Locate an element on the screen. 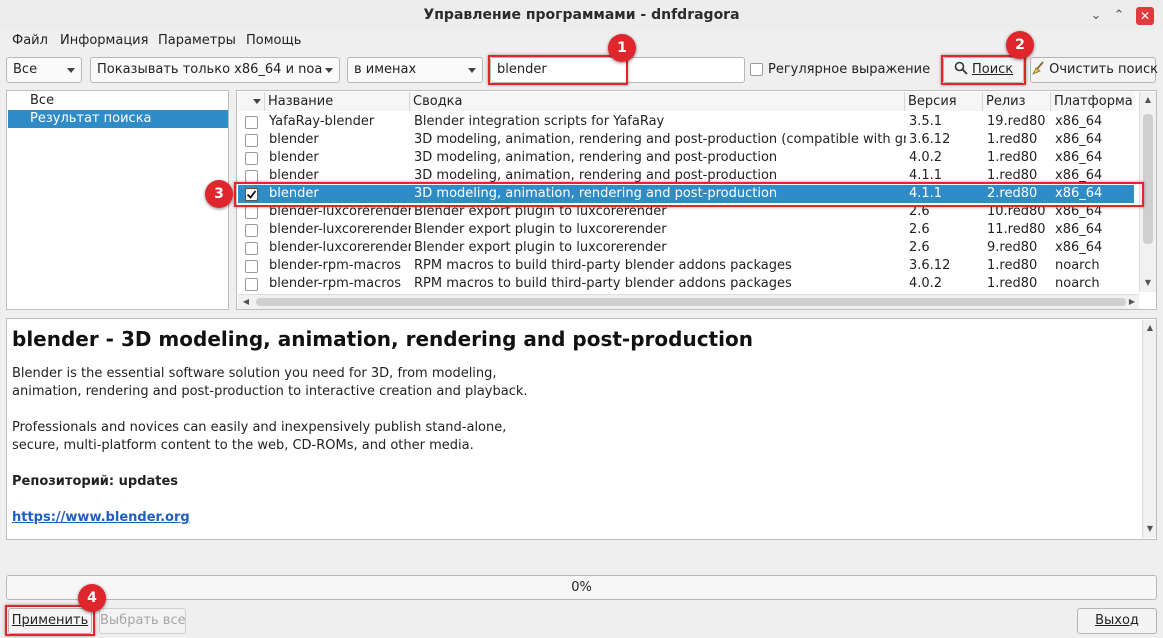  header-summary: Сводка is located at coordinates (657, 101).